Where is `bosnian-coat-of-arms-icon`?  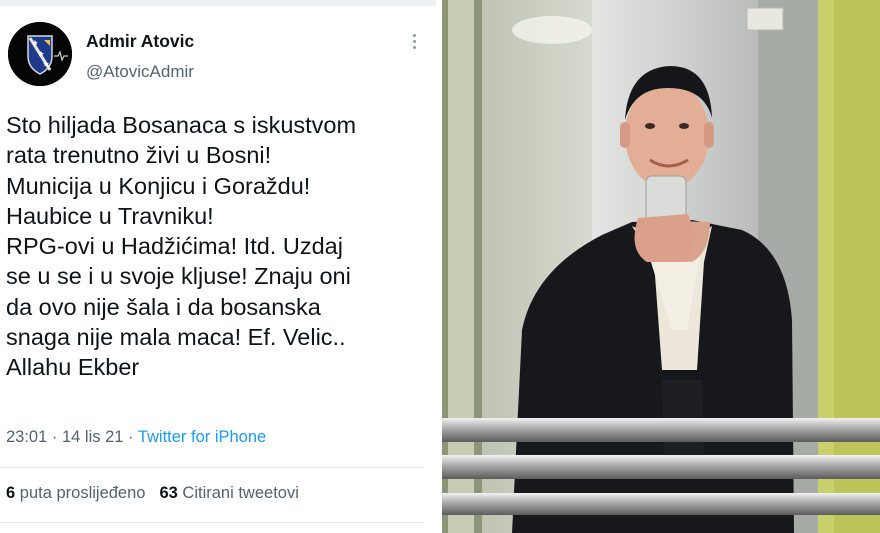
bosnian-coat-of-arms-icon is located at coordinates (40, 54).